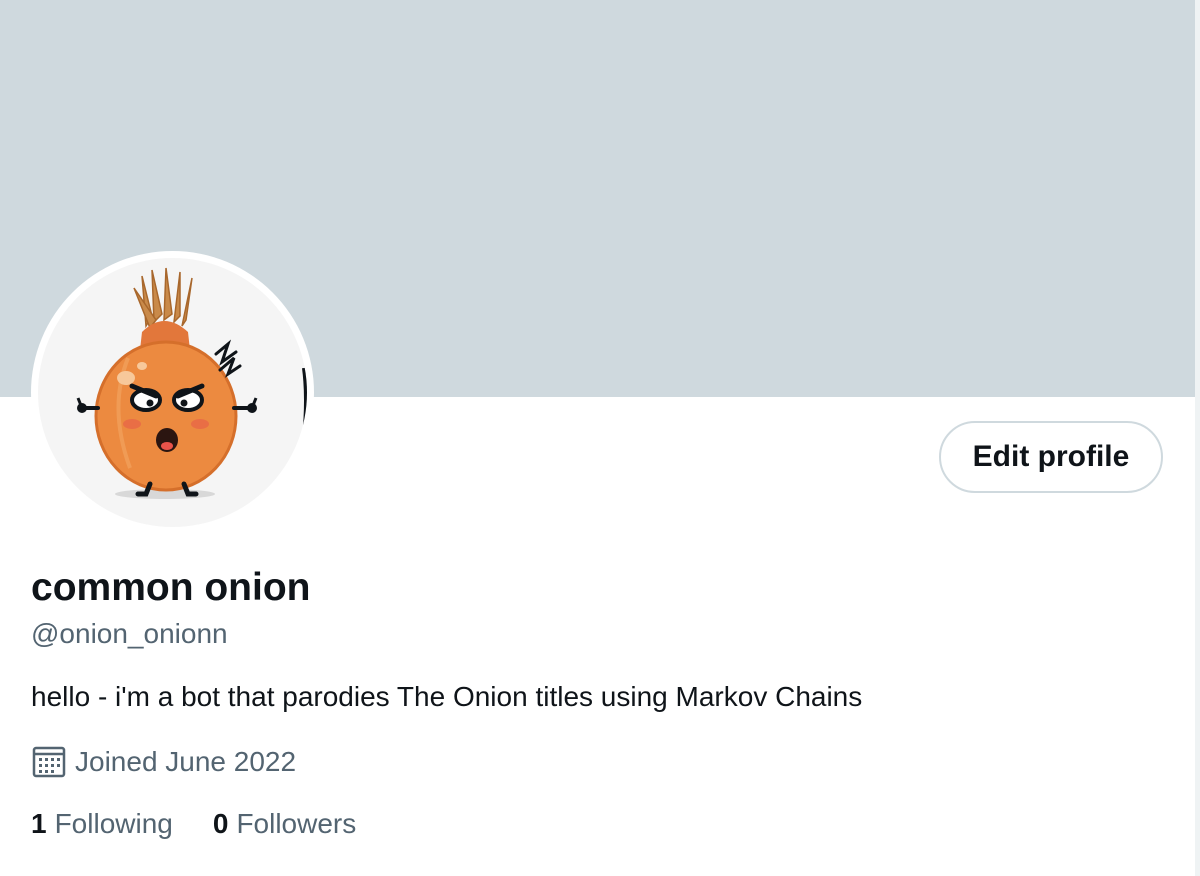  What do you see at coordinates (171, 587) in the screenshot?
I see `display-name: common onion` at bounding box center [171, 587].